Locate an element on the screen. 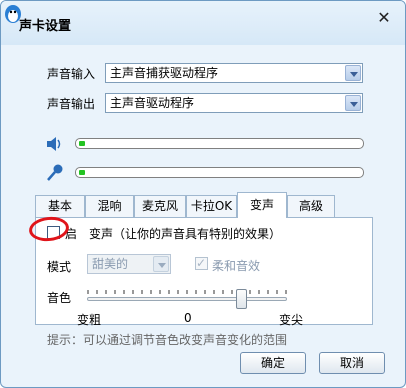 This screenshot has width=406, height=388. tab-karaoke: 卡拉OK is located at coordinates (211, 206).